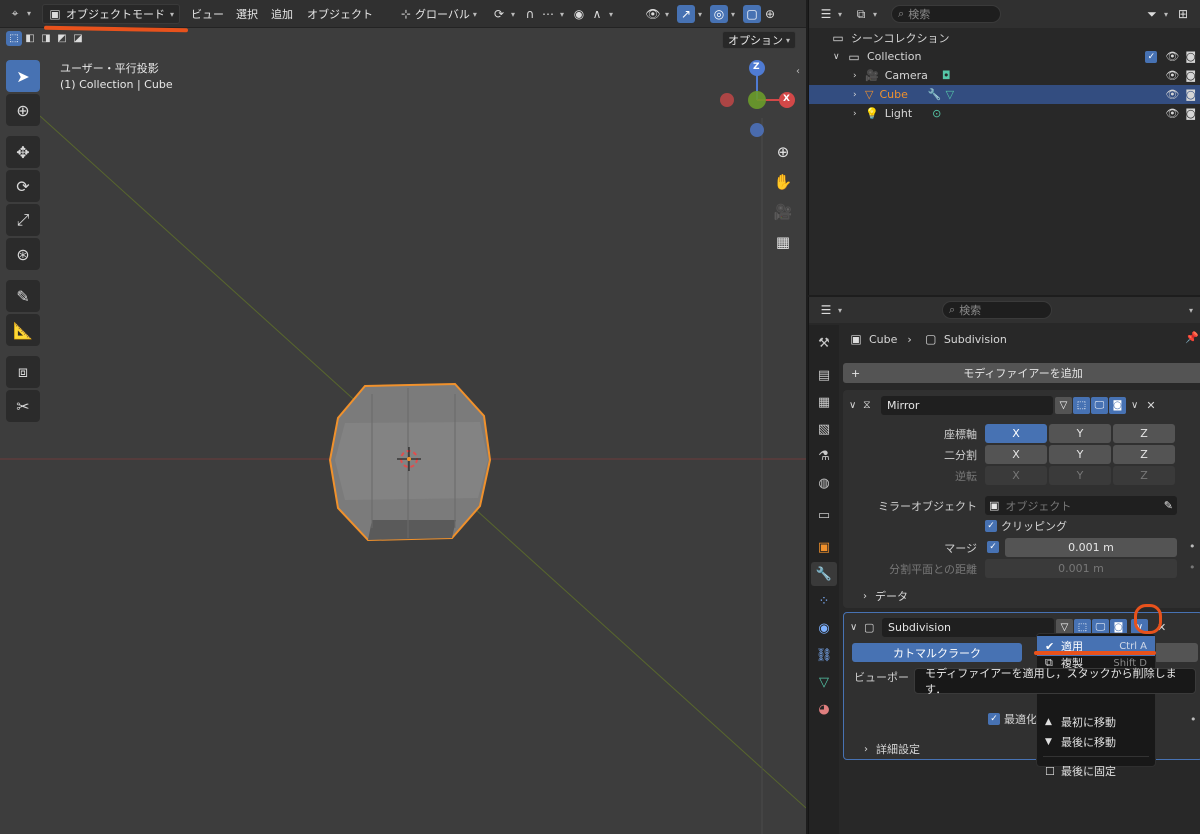 The width and height of the screenshot is (1200, 834). Describe the element at coordinates (824, 709) in the screenshot. I see `material-tab-icon: ◕` at that location.